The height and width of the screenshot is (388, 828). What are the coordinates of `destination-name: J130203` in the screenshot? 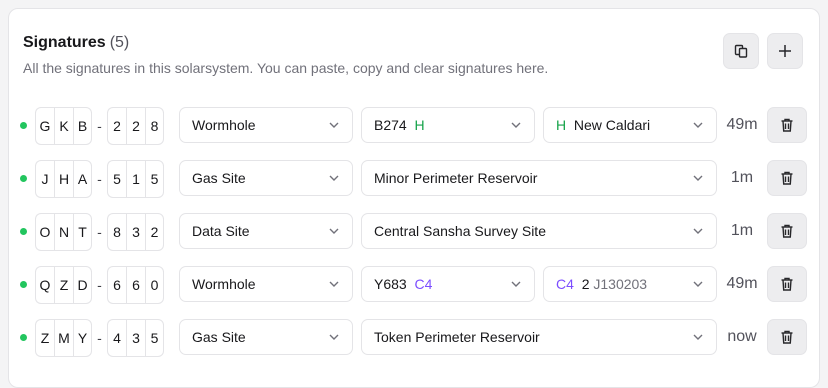 It's located at (620, 284).